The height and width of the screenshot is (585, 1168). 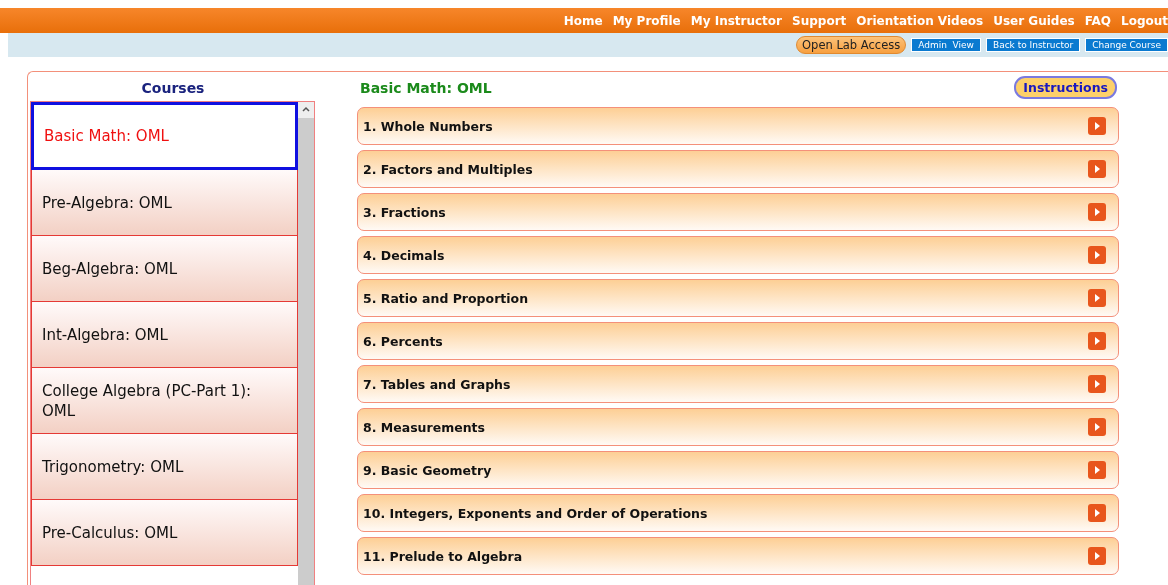 What do you see at coordinates (738, 556) in the screenshot?
I see `module-row: 11. Prelude to Algebra` at bounding box center [738, 556].